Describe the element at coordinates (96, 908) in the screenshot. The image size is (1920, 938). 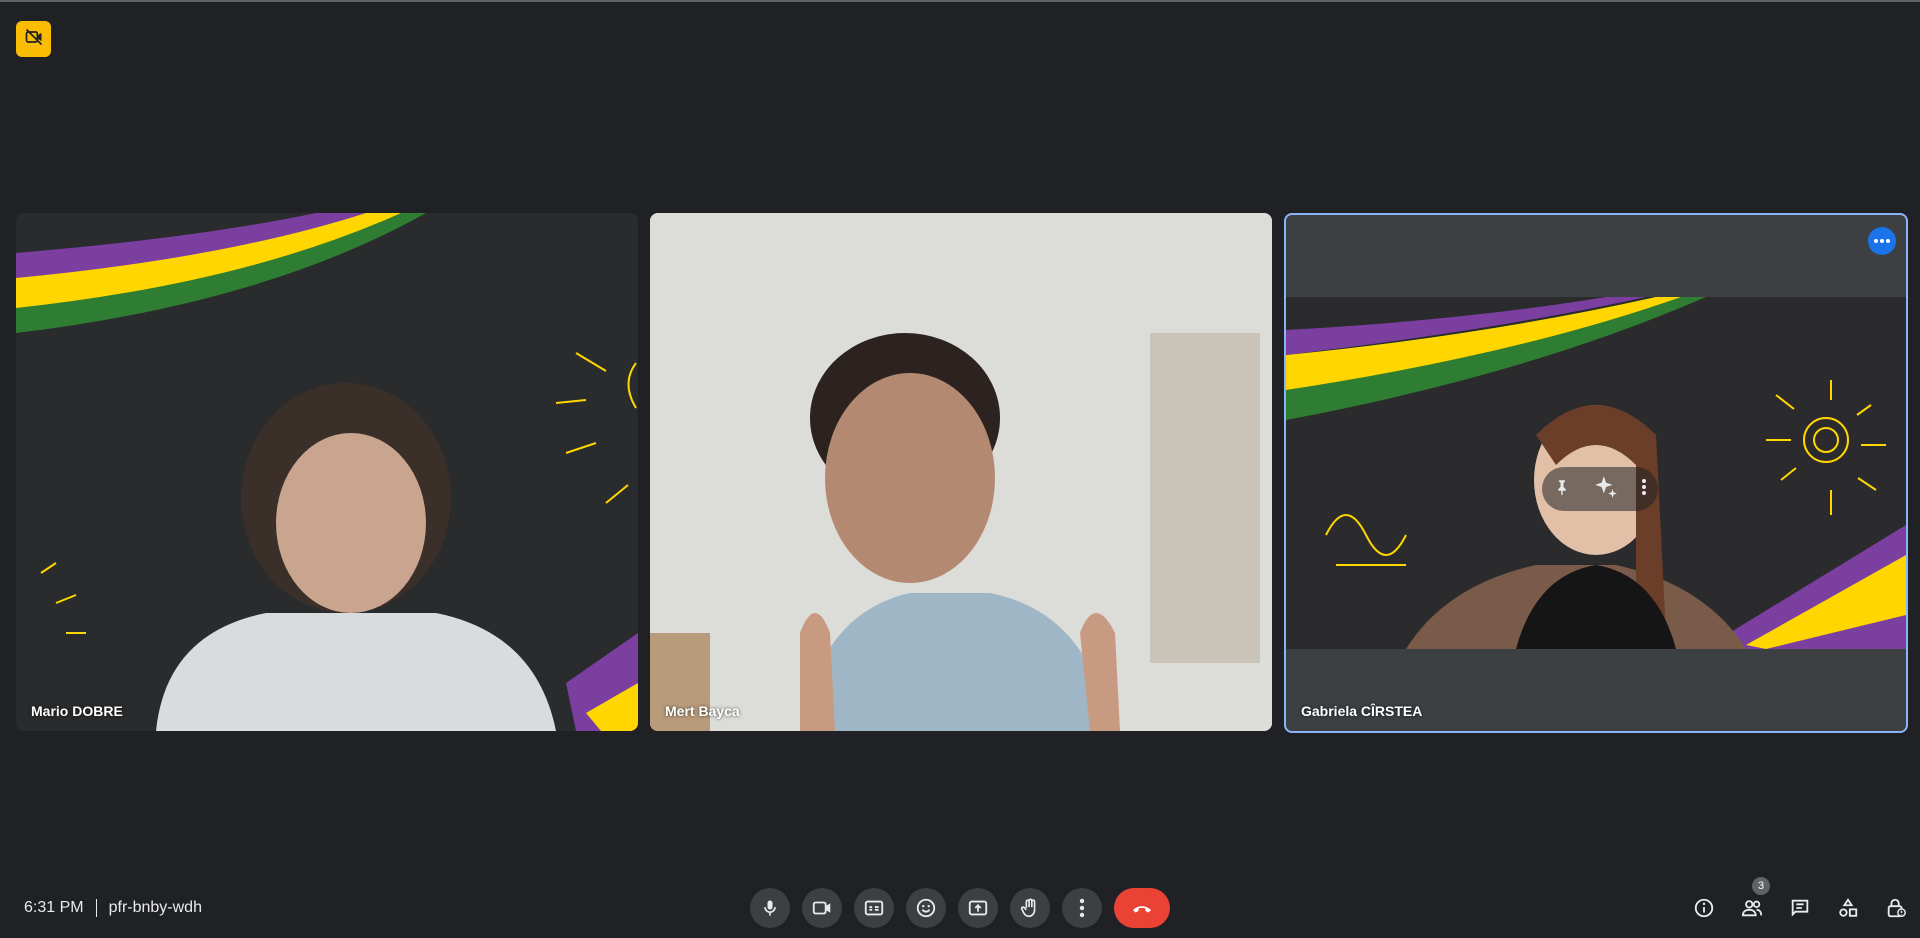
I see `divider` at that location.